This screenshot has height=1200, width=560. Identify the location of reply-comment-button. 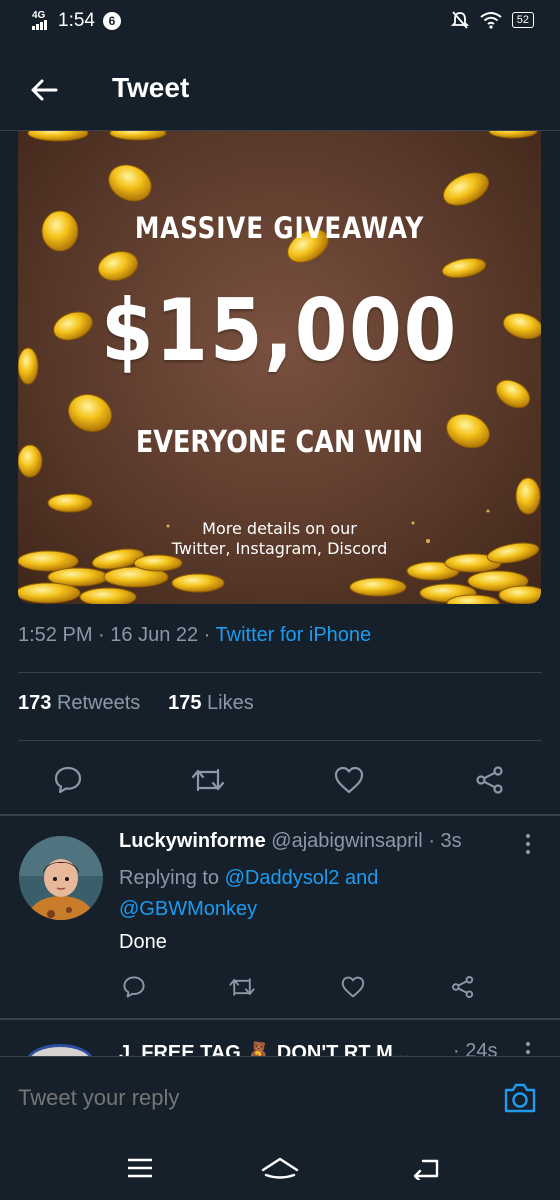
(134, 987).